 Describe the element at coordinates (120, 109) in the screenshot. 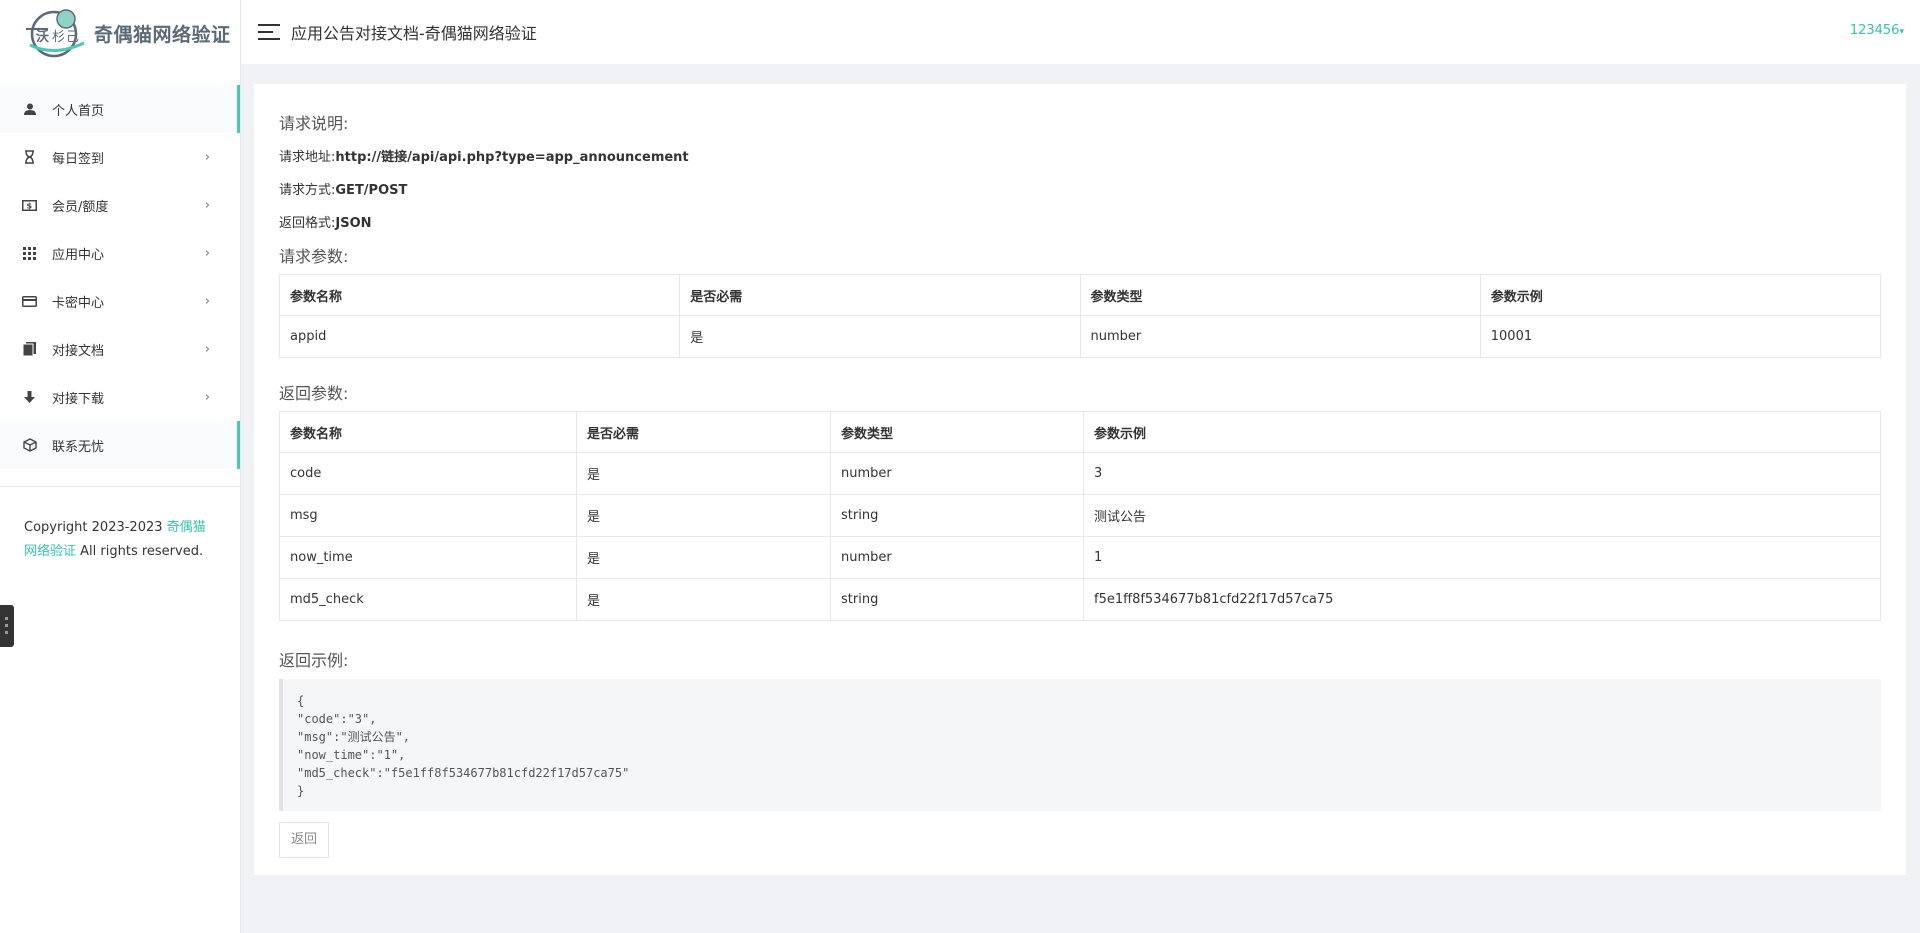

I see `sidebar-item-home: 个人首页` at that location.